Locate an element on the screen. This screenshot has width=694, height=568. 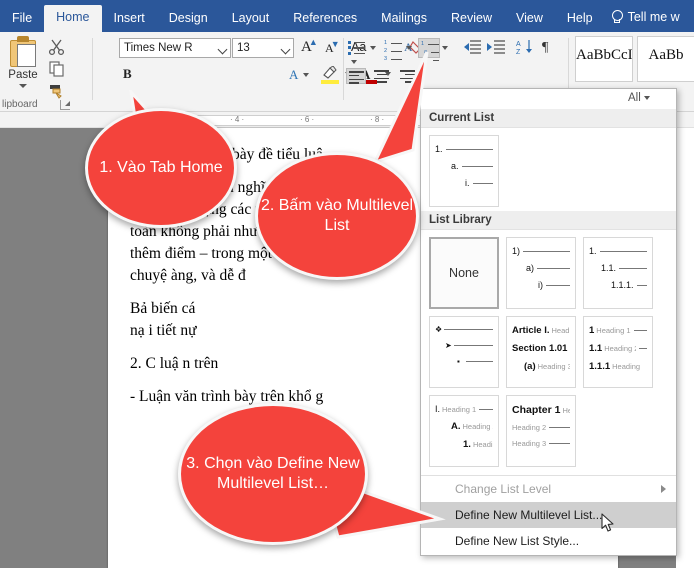
shrink-font-button: A ▼ is located at coordinates (332, 47).